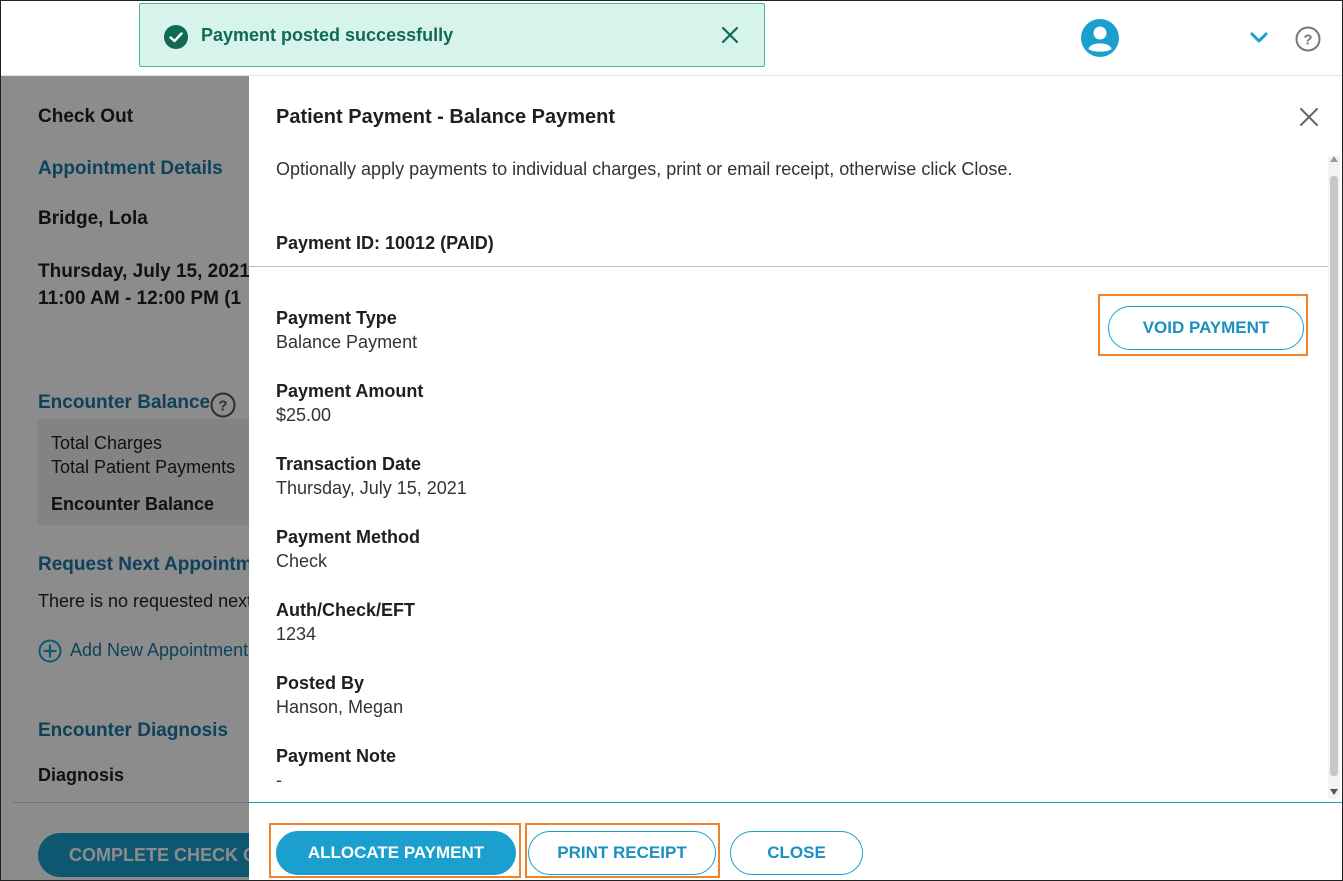 This screenshot has height=881, width=1343. What do you see at coordinates (396, 853) in the screenshot?
I see `allocate-payment-button: ALLOCATE PAYMENT` at bounding box center [396, 853].